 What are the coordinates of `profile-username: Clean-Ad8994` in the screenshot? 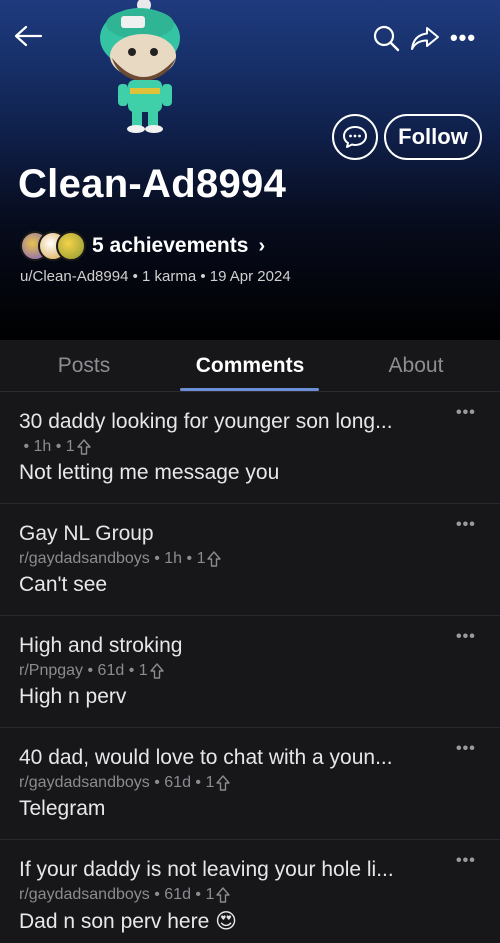 It's located at (152, 184).